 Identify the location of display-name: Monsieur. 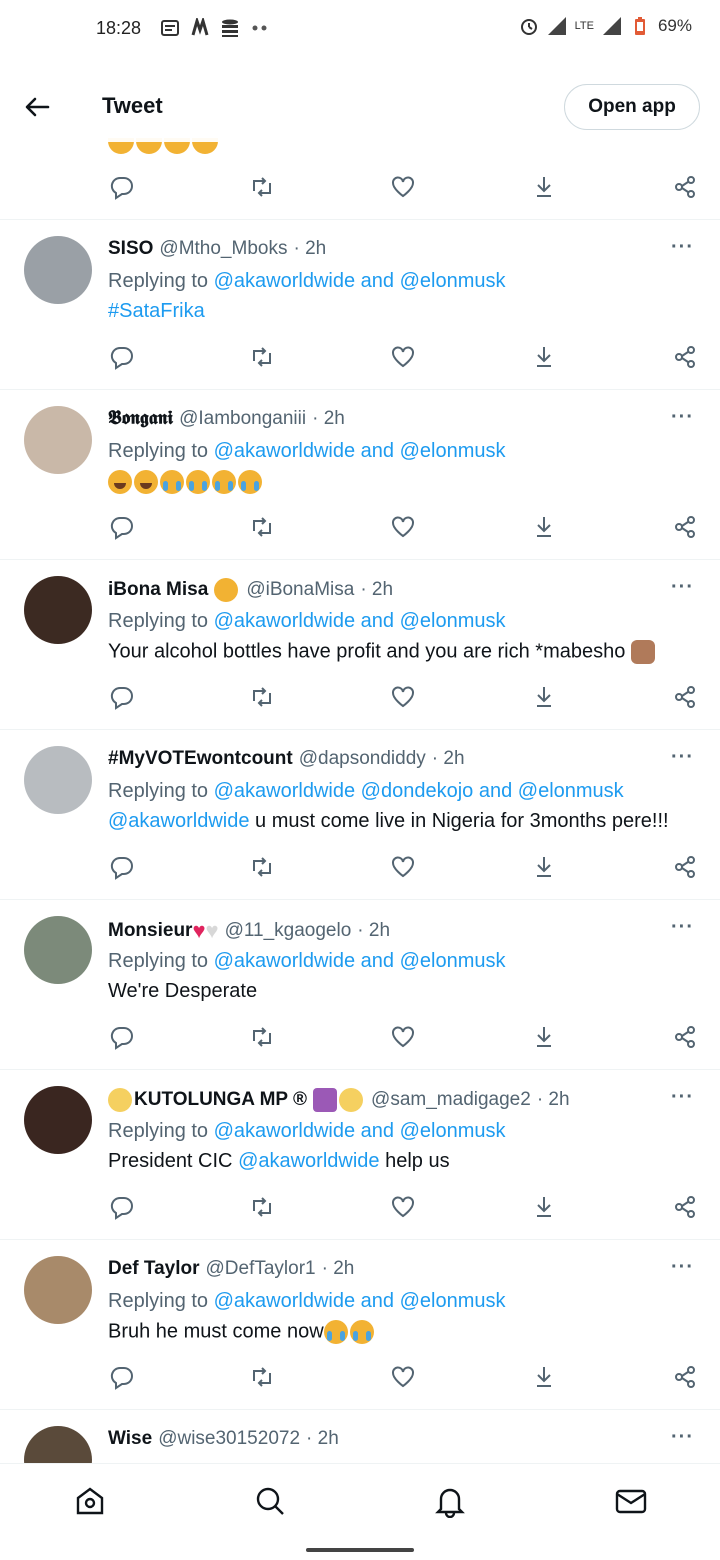
(150, 931).